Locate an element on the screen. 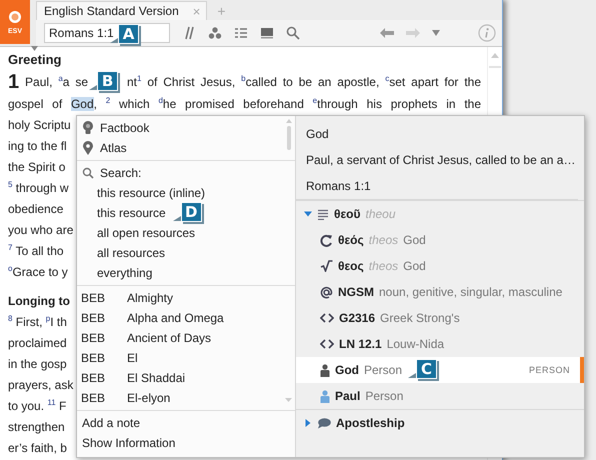 This screenshot has width=596, height=460. menu-item: all resources is located at coordinates (186, 253).